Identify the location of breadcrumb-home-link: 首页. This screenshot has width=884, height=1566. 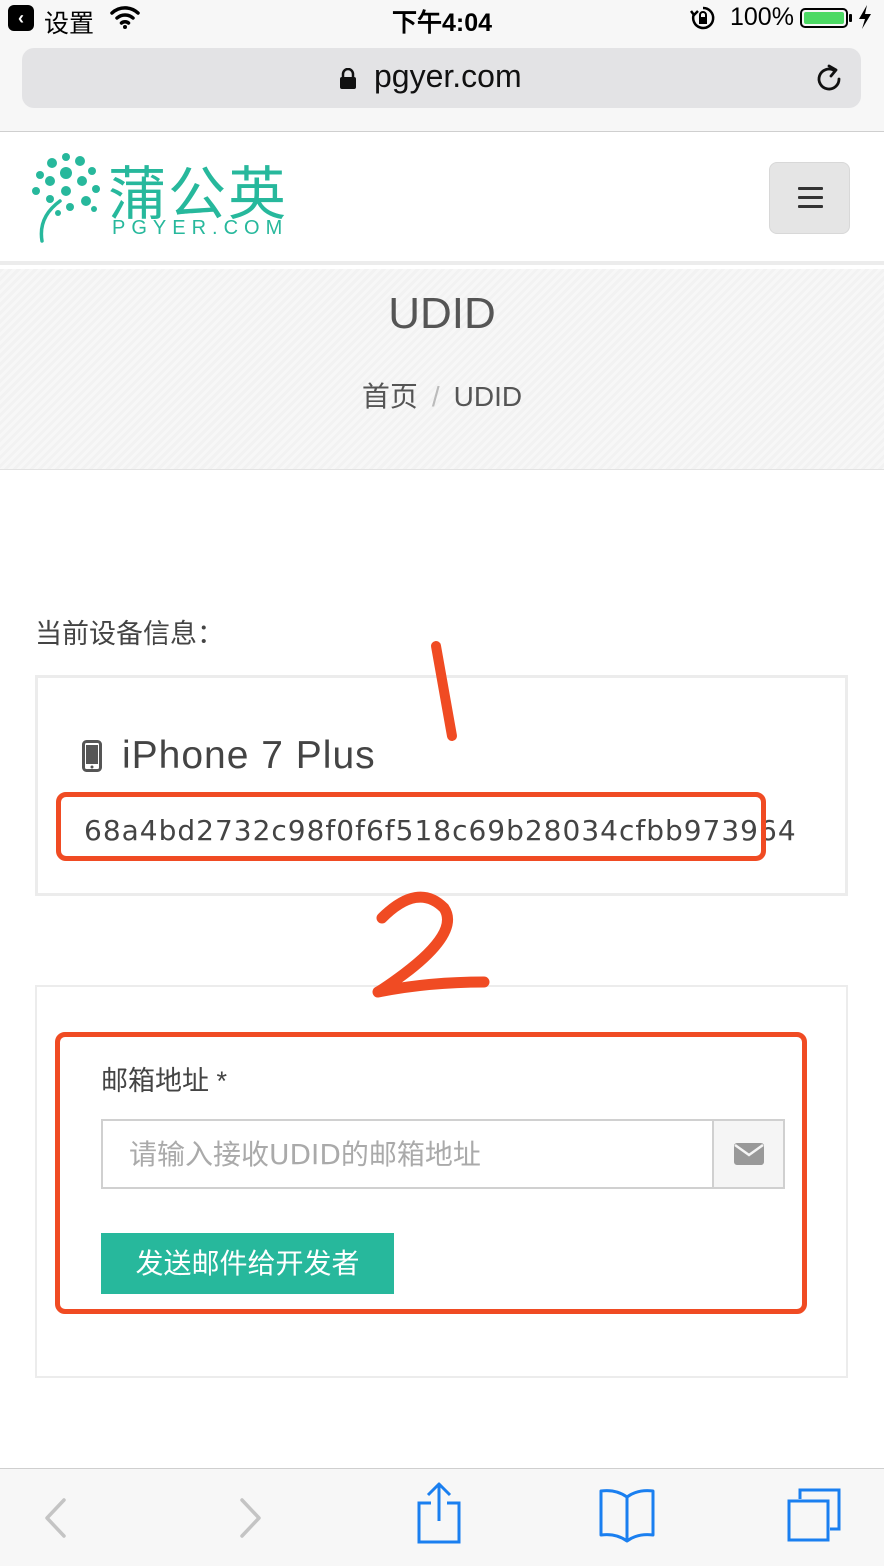
(390, 396).